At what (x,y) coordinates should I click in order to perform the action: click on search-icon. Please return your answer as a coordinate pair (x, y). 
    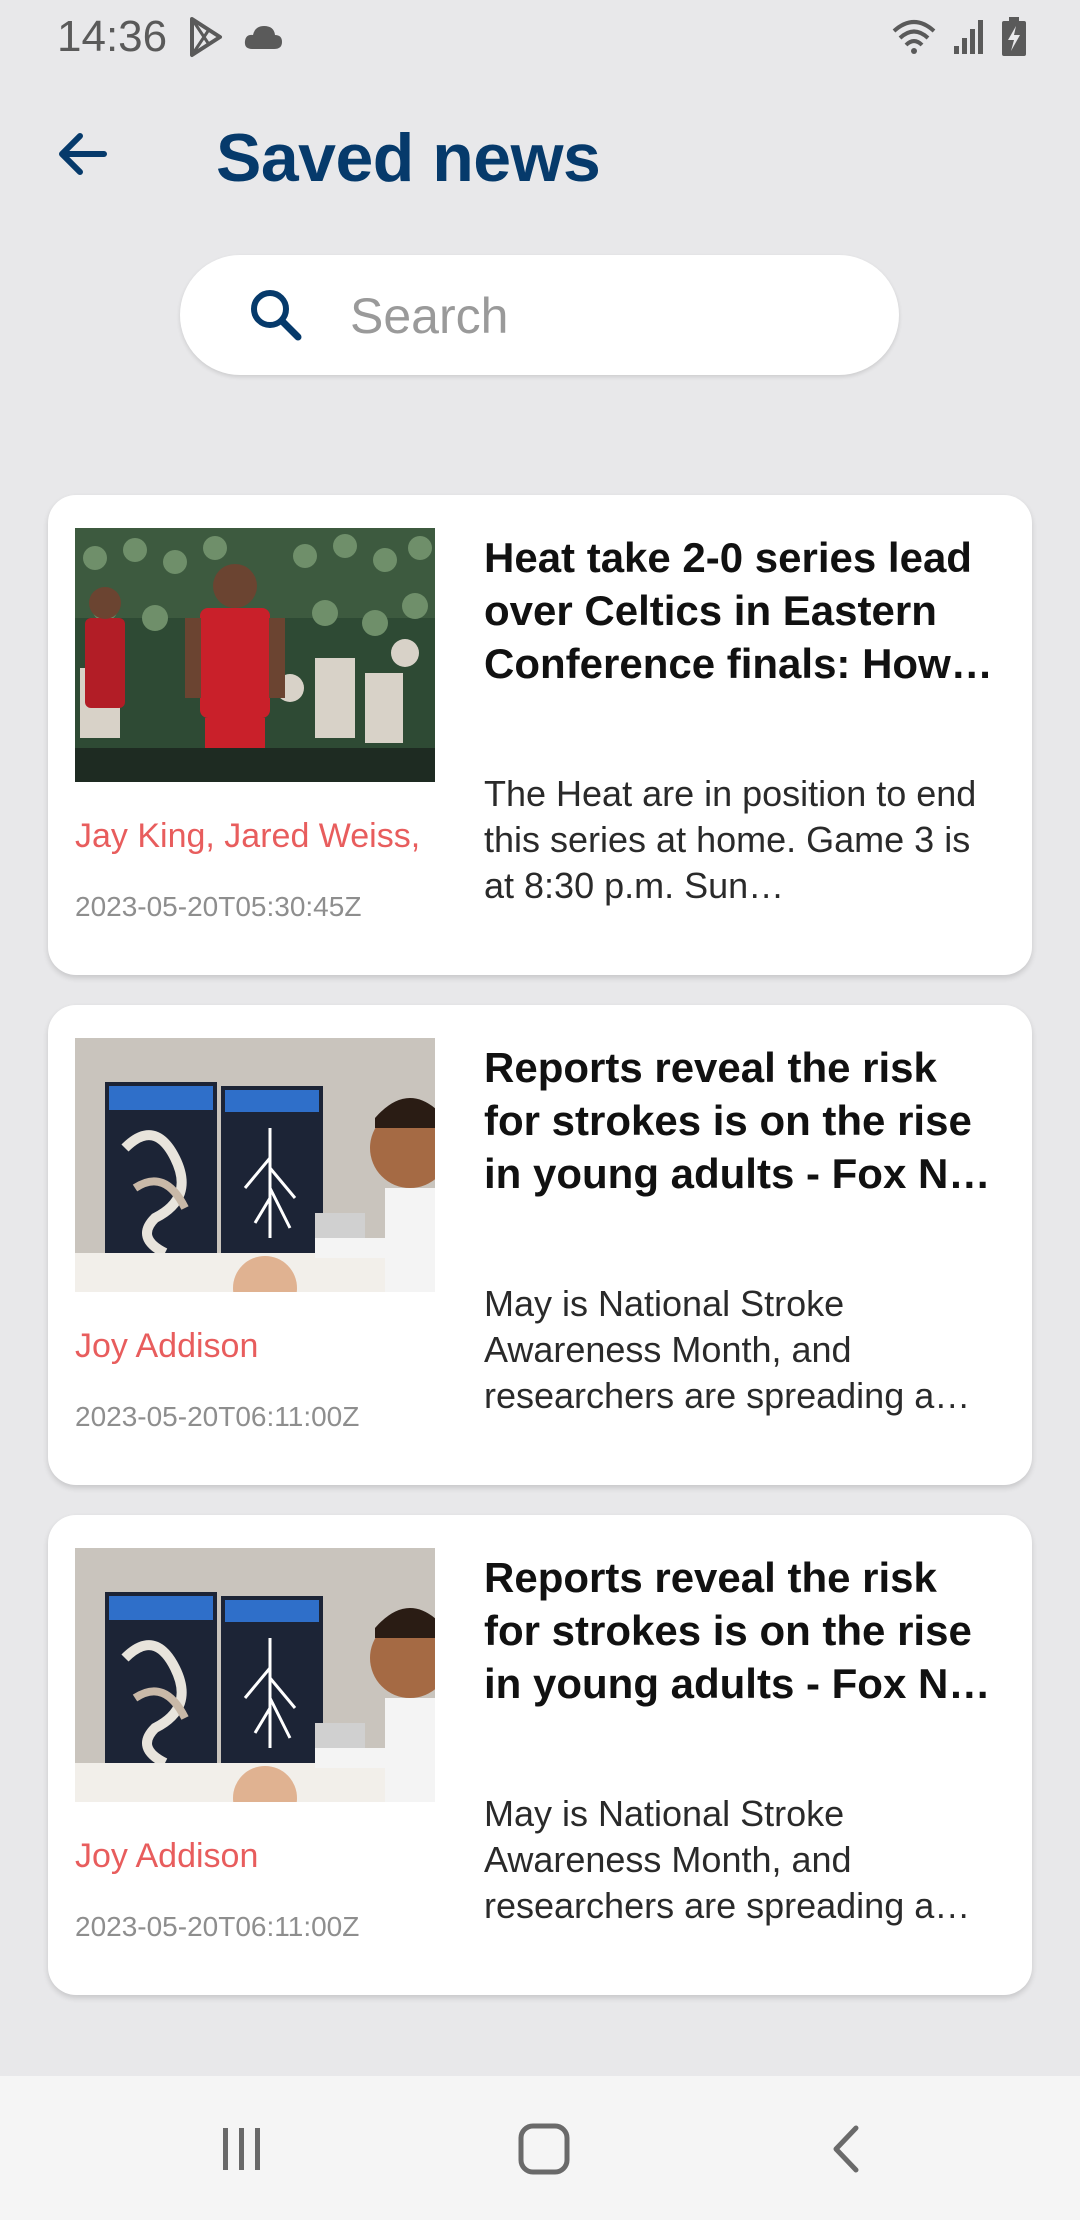
    Looking at the image, I should click on (276, 315).